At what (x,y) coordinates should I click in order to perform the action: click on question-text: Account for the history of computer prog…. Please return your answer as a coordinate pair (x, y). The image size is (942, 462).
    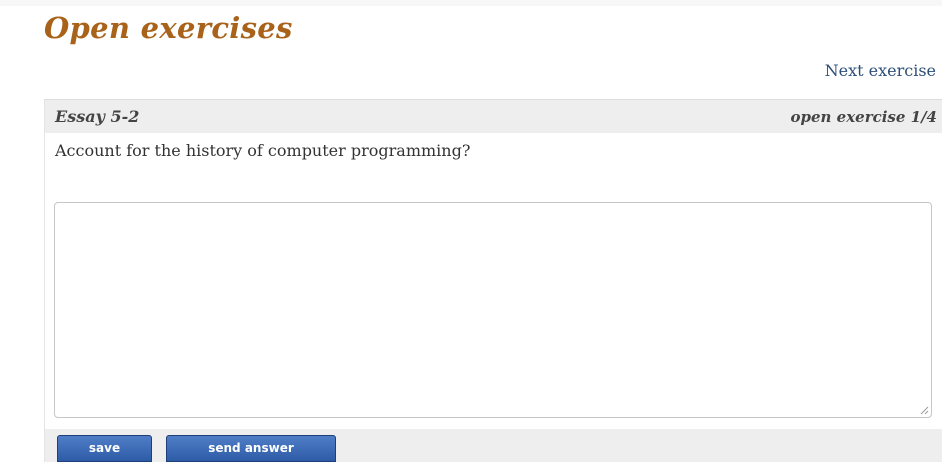
    Looking at the image, I should click on (263, 150).